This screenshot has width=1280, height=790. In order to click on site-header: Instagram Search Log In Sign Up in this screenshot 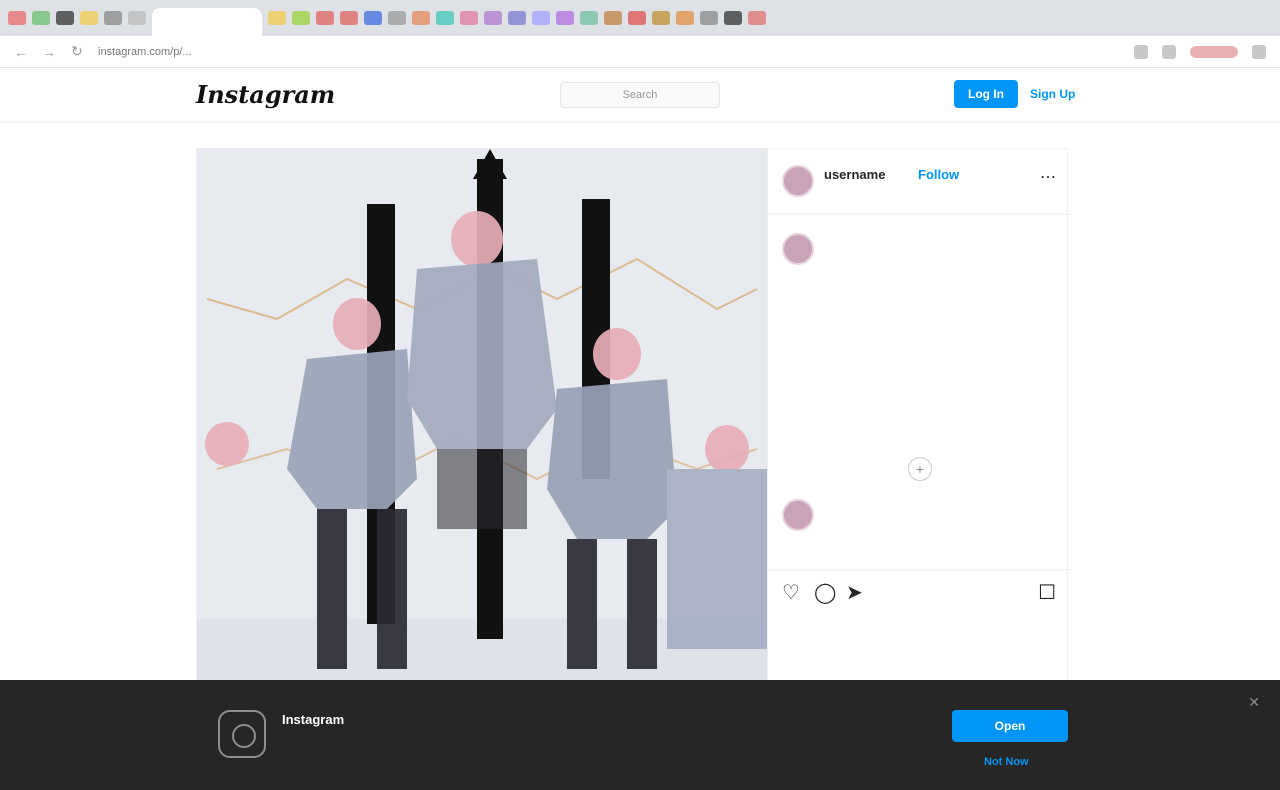, I will do `click(640, 95)`.